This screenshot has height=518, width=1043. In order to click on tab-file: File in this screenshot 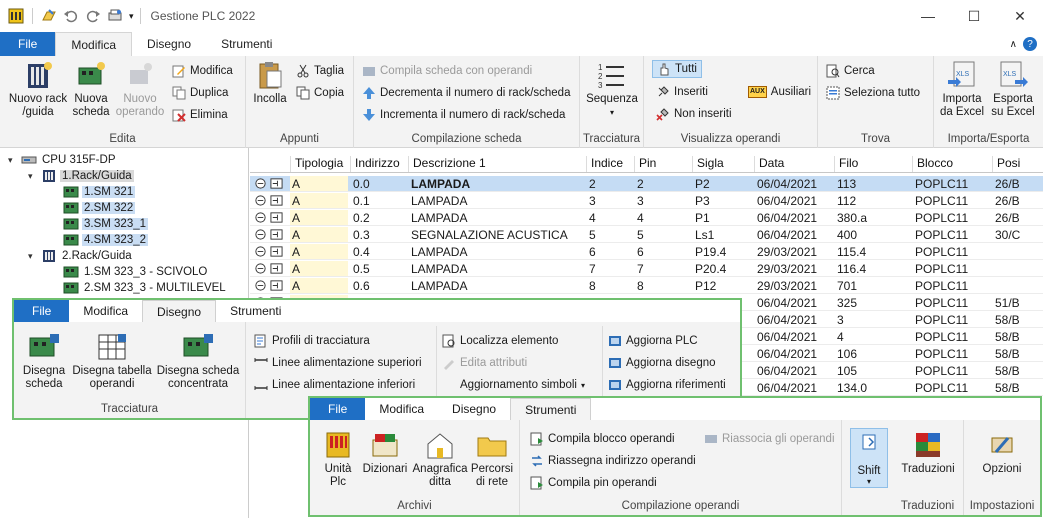, I will do `click(28, 44)`.